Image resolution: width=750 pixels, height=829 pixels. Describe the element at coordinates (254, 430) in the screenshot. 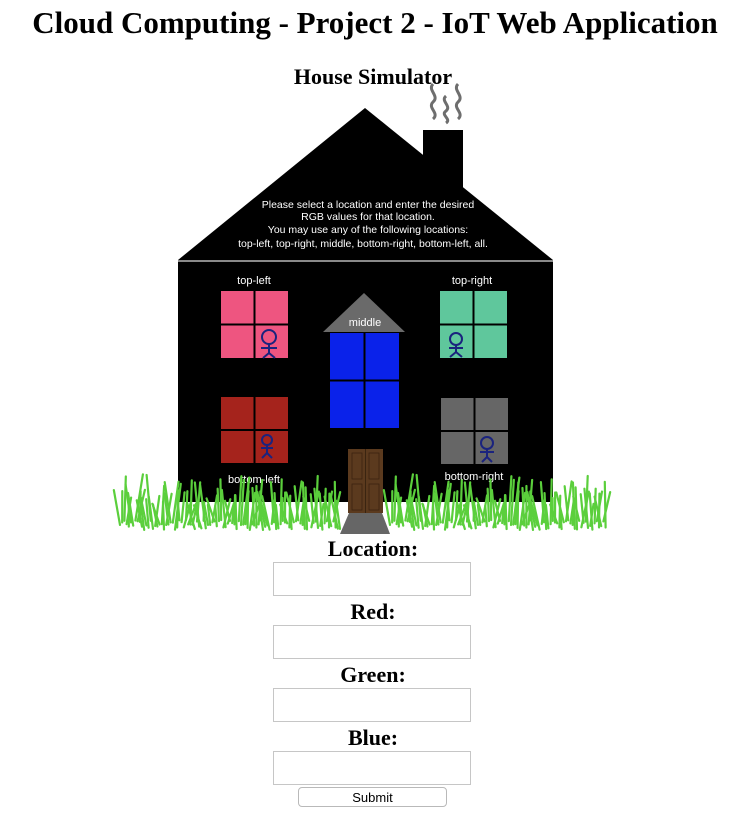

I see `window-bottom-left` at that location.